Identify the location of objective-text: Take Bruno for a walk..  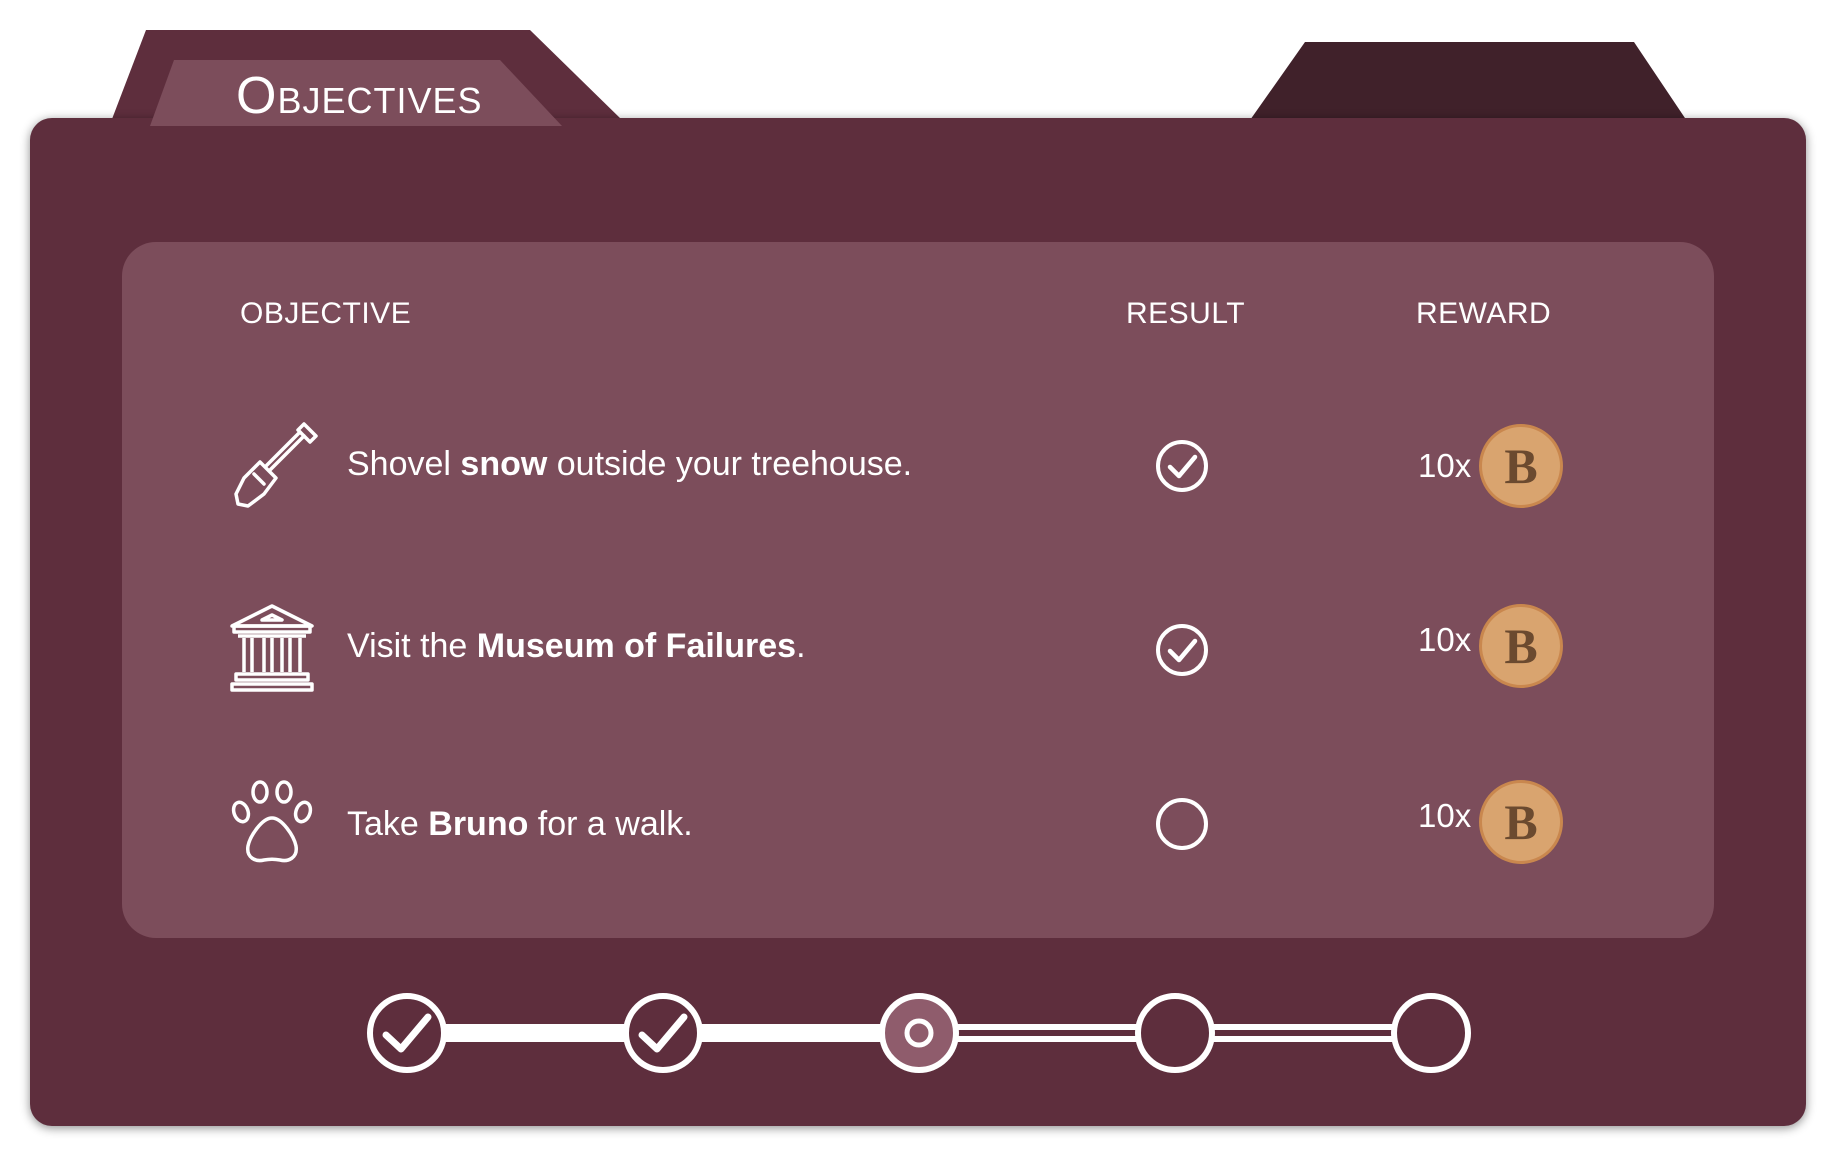
(520, 824).